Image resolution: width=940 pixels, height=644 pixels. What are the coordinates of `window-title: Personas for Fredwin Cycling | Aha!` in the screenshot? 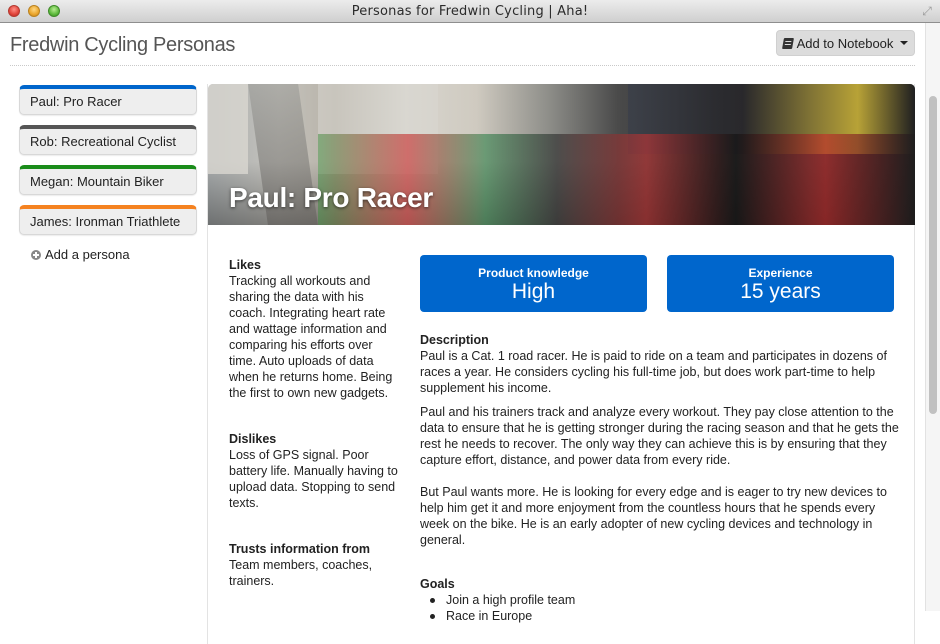 It's located at (470, 11).